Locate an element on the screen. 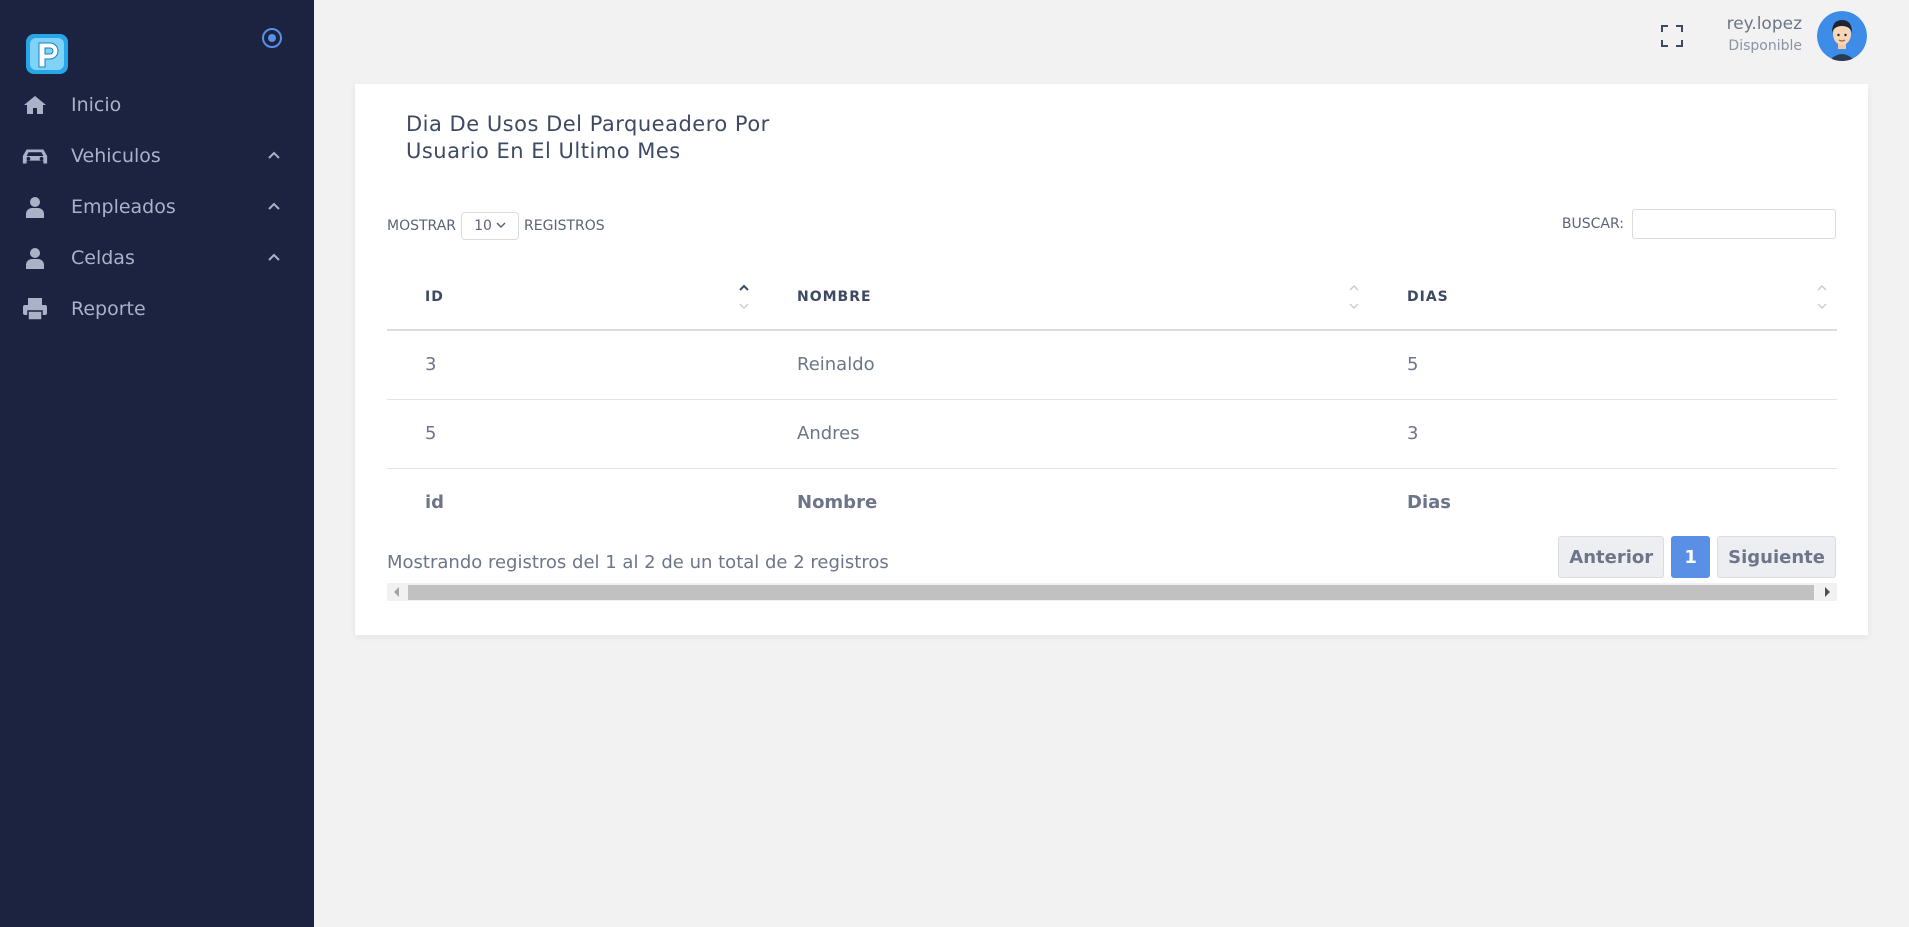  column-header-id: ID is located at coordinates (573, 297).